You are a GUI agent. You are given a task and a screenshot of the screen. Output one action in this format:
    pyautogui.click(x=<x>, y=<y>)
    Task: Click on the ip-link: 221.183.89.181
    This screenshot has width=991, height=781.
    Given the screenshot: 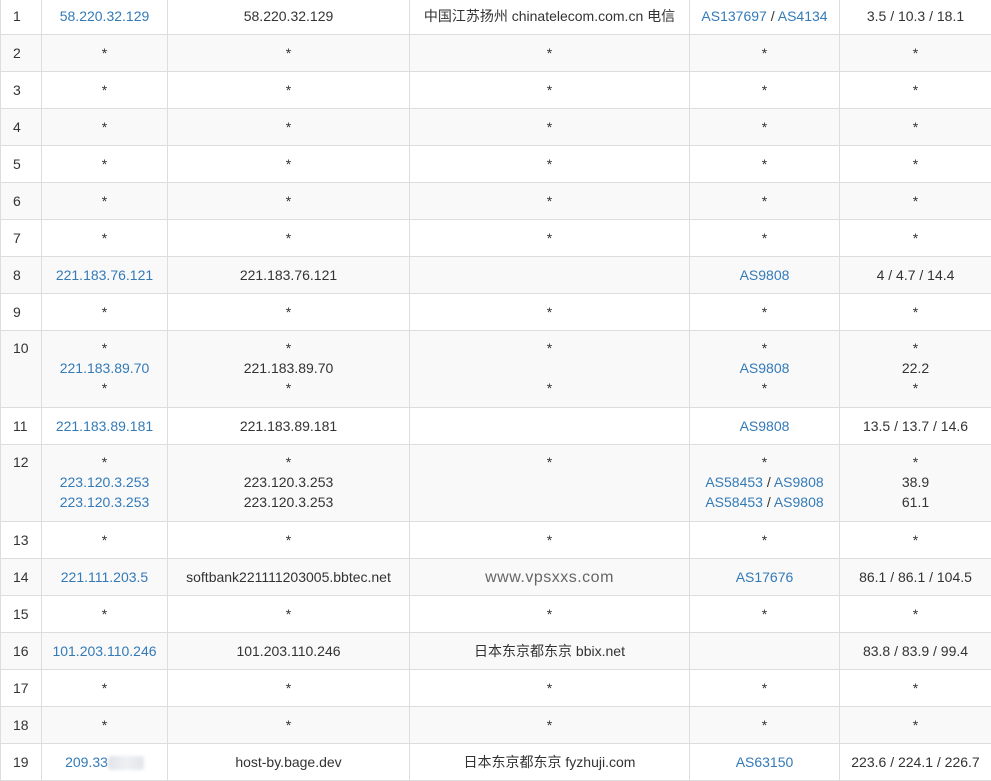 What is the action you would take?
    pyautogui.click(x=104, y=426)
    